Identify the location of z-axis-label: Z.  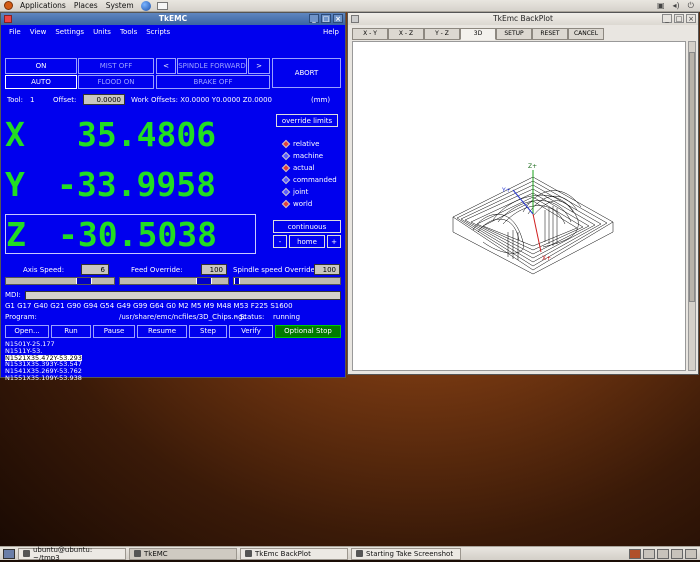
(16, 234).